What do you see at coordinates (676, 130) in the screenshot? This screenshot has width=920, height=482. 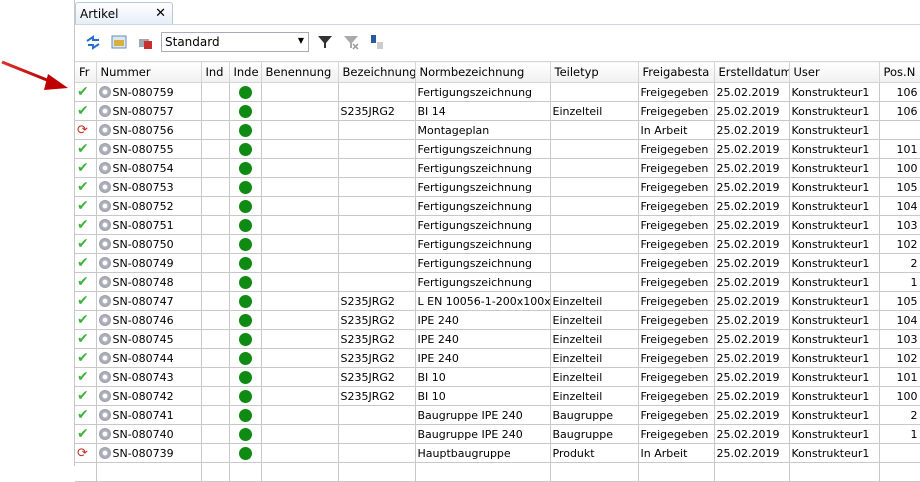 I see `freigabestatus-cell: In Arbeit` at bounding box center [676, 130].